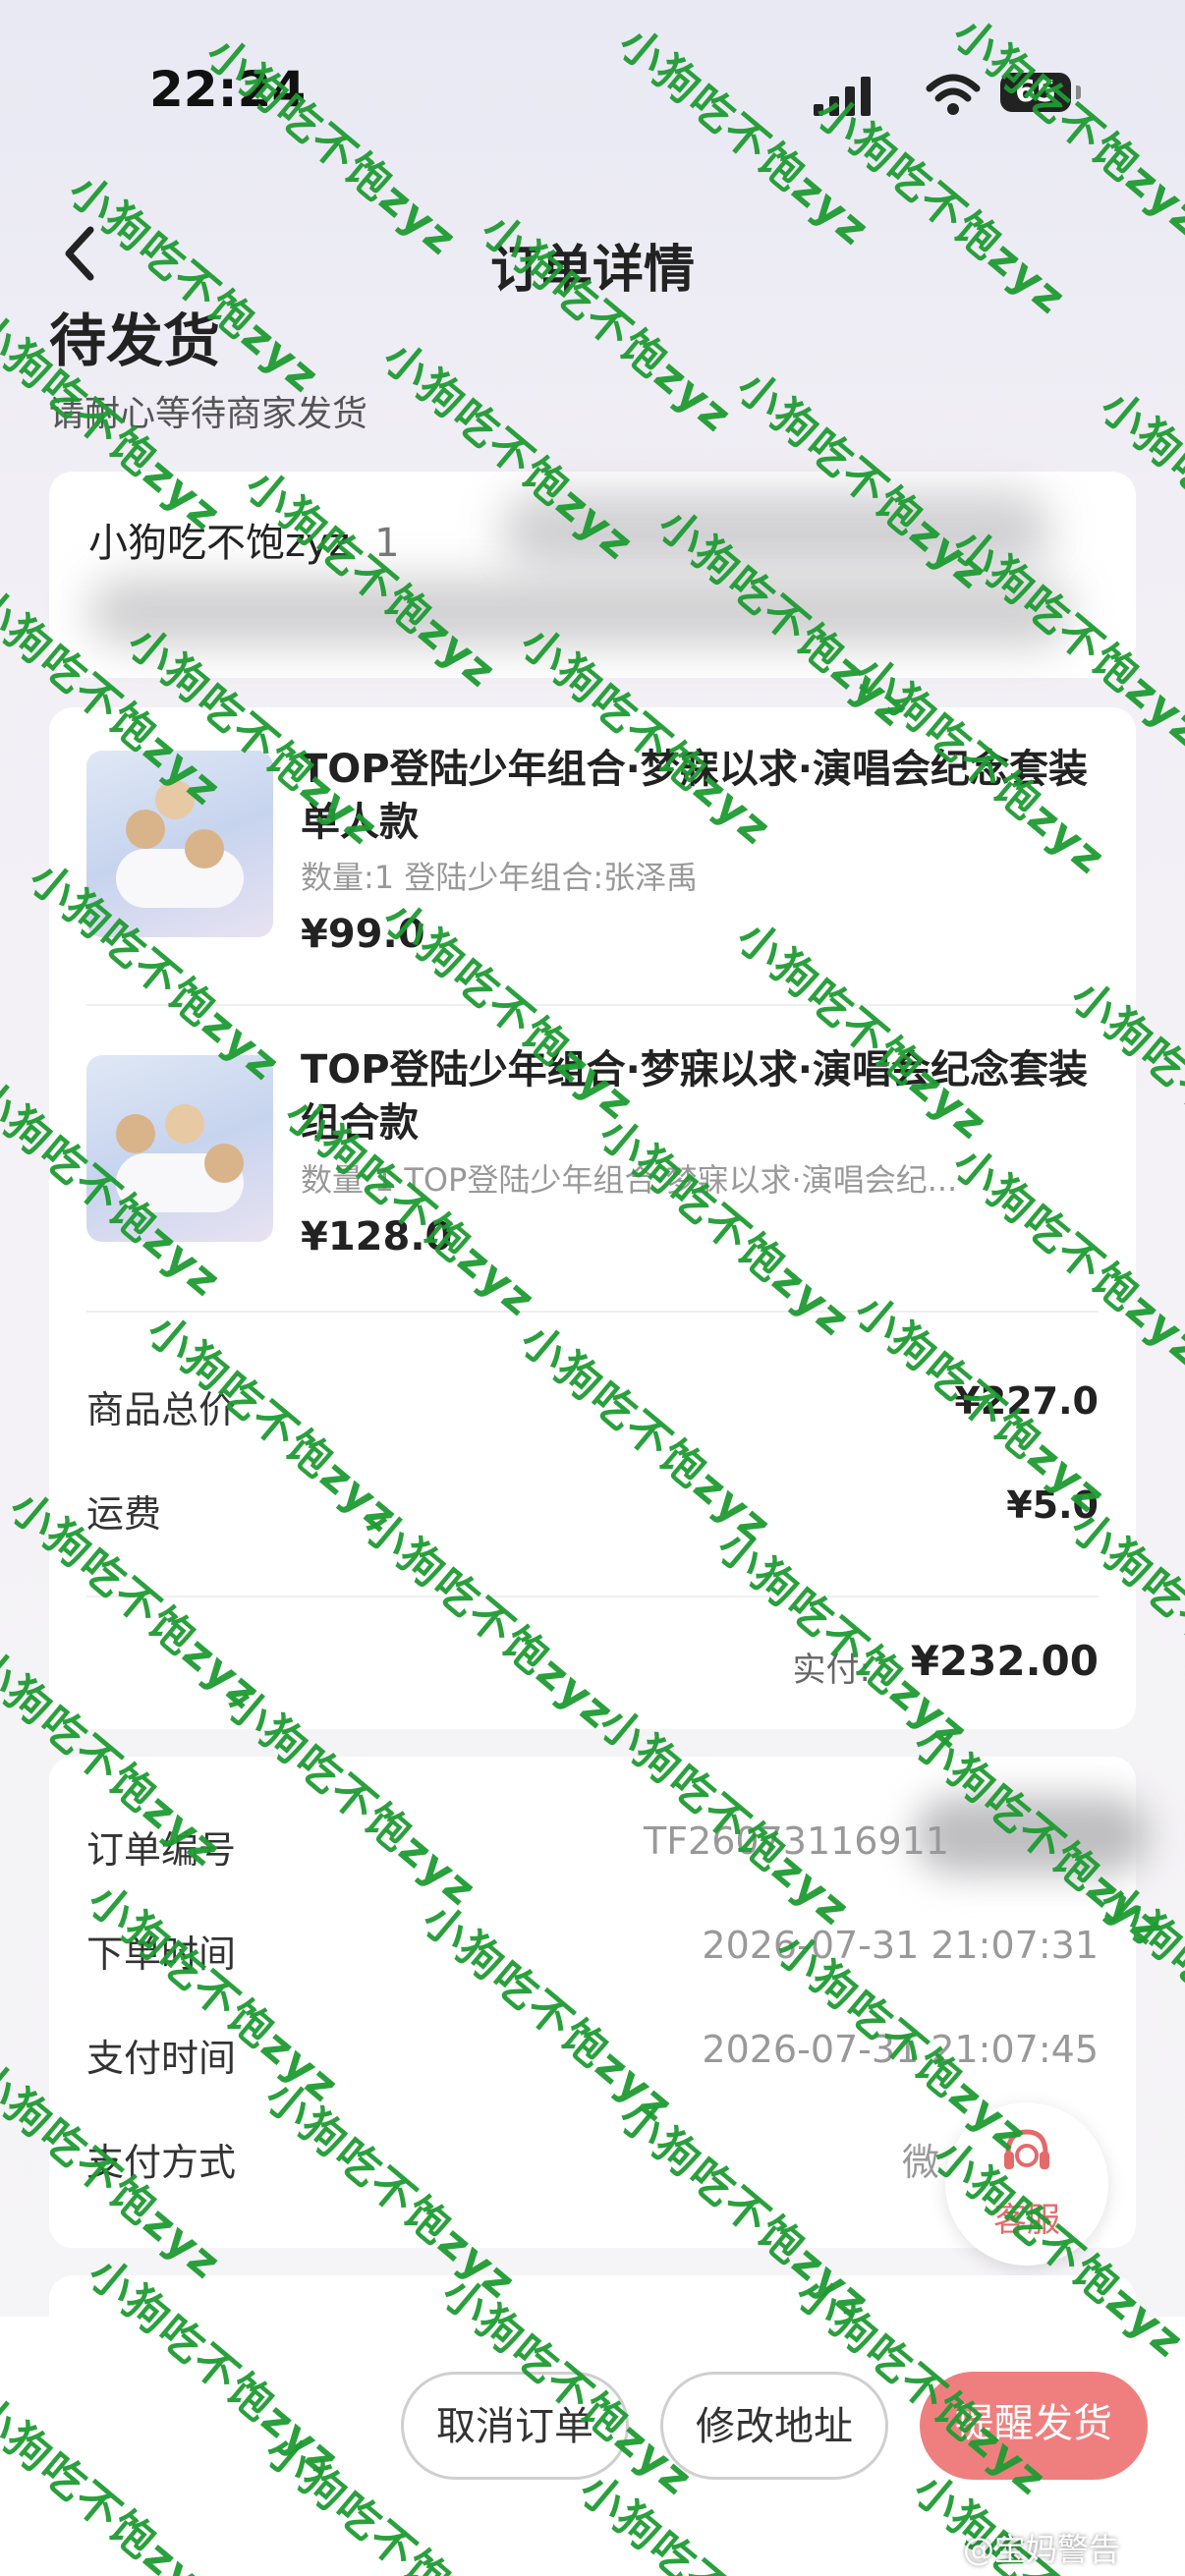  What do you see at coordinates (124, 1514) in the screenshot?
I see `shipping-label: 运费` at bounding box center [124, 1514].